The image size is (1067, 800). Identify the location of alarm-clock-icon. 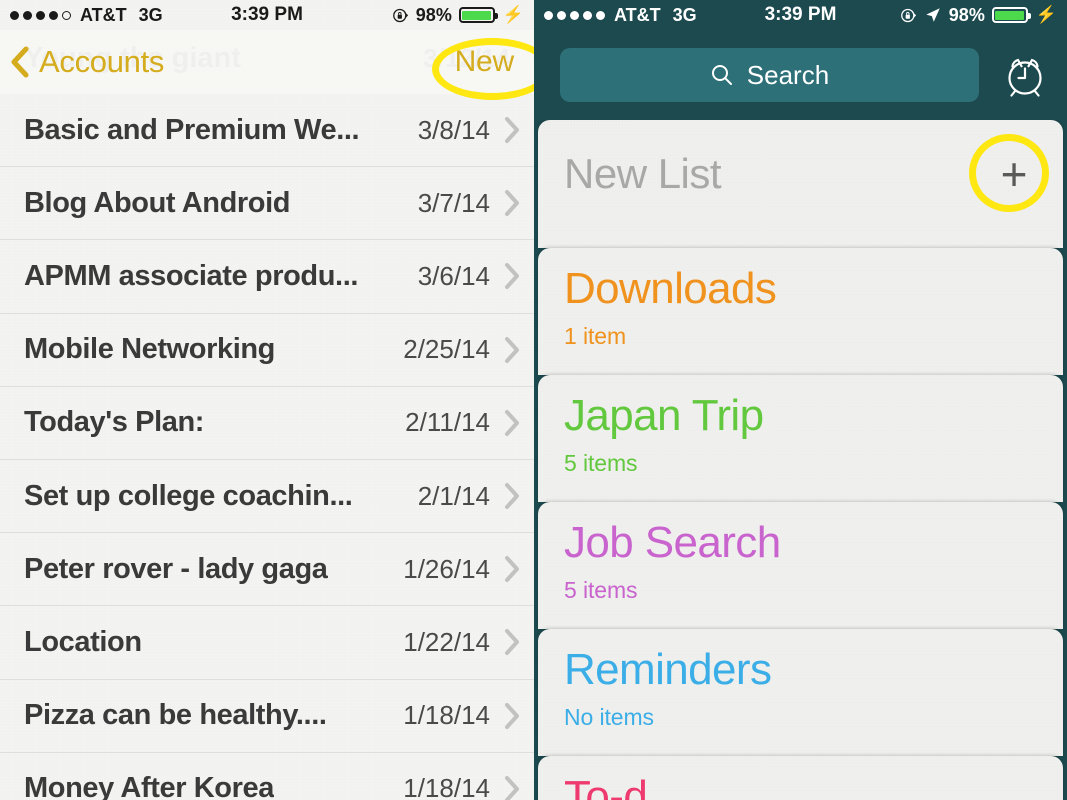
(1025, 77).